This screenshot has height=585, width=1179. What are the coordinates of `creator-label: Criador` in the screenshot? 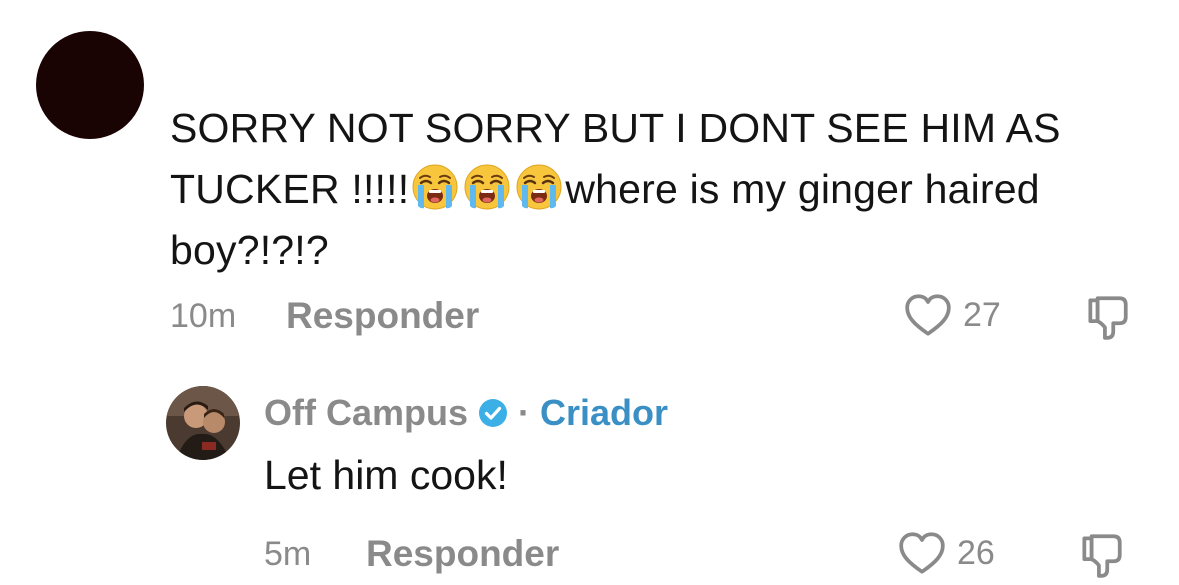 It's located at (604, 412).